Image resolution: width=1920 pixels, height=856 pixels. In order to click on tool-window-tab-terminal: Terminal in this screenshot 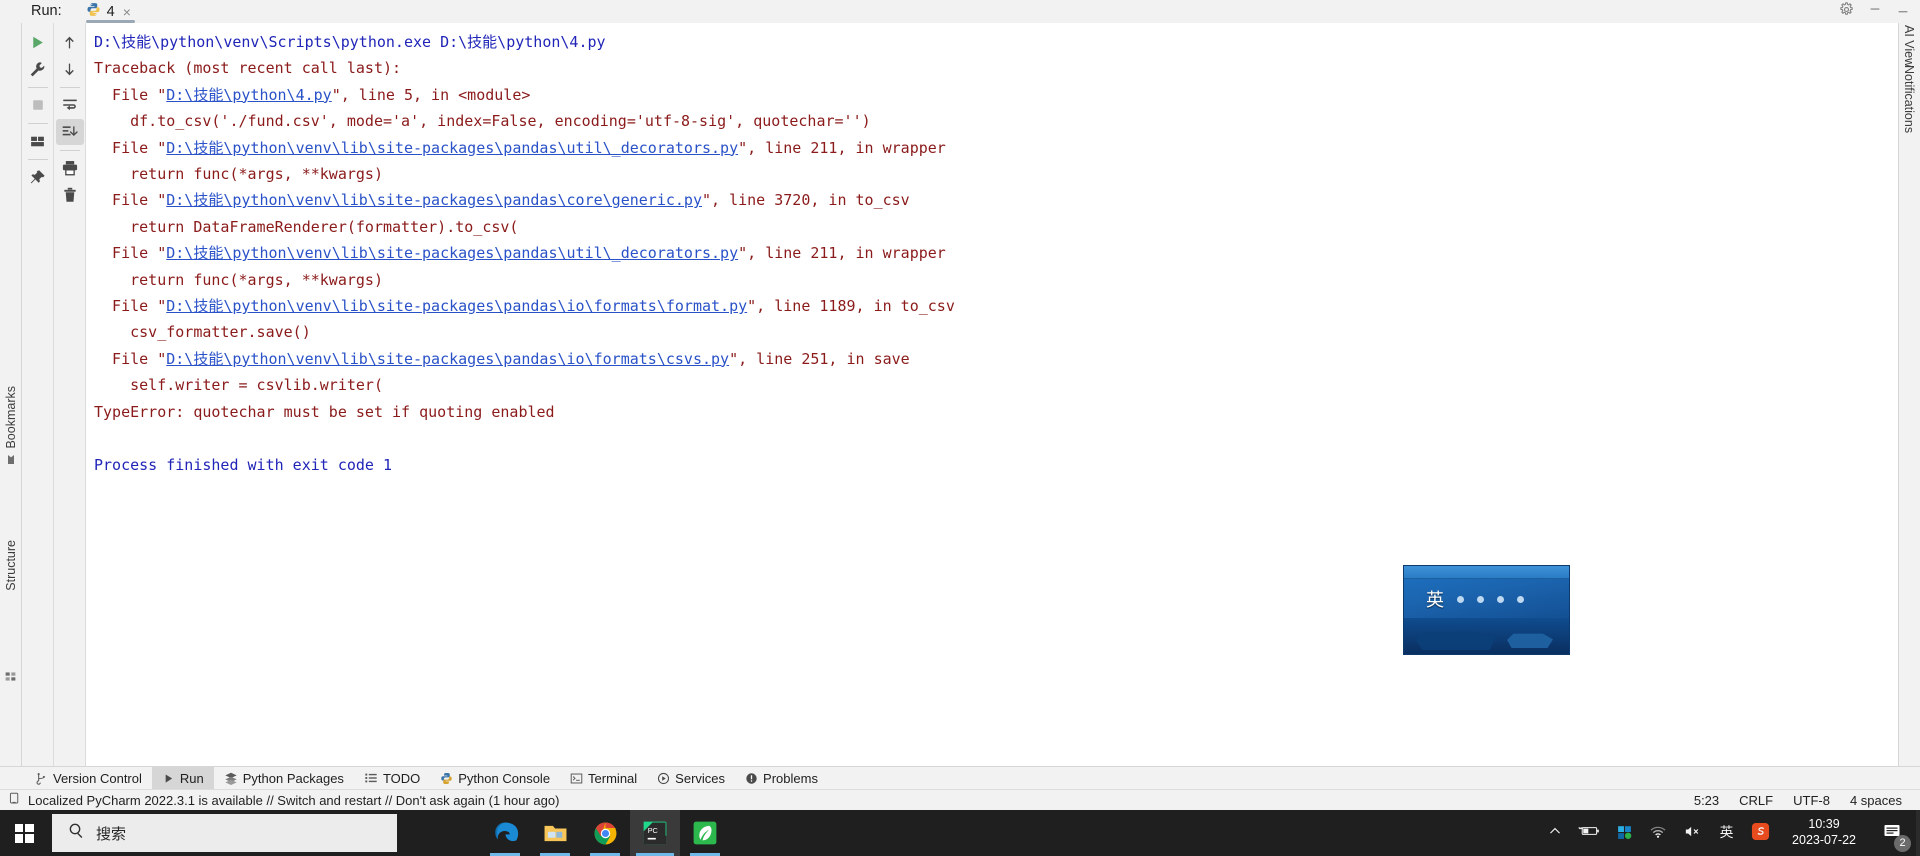, I will do `click(603, 778)`.